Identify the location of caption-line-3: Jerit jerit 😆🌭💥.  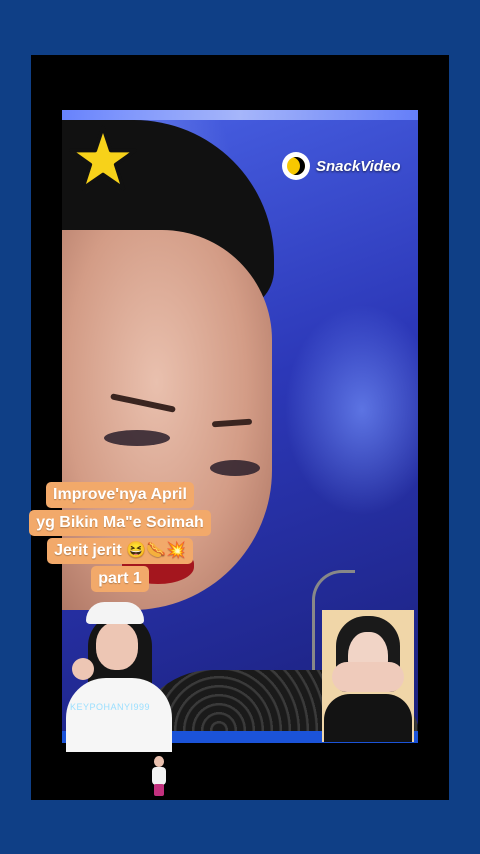
(120, 551).